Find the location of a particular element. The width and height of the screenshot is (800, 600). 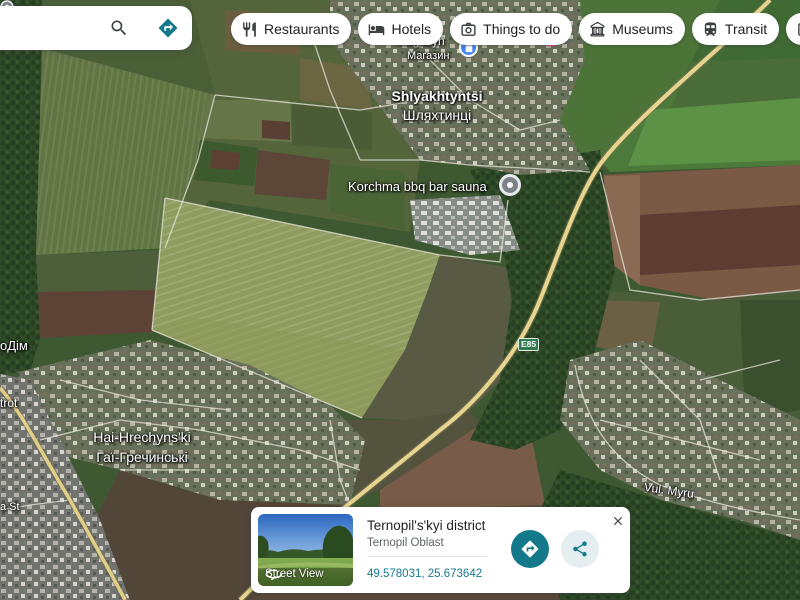

museum-icon is located at coordinates (597, 28).